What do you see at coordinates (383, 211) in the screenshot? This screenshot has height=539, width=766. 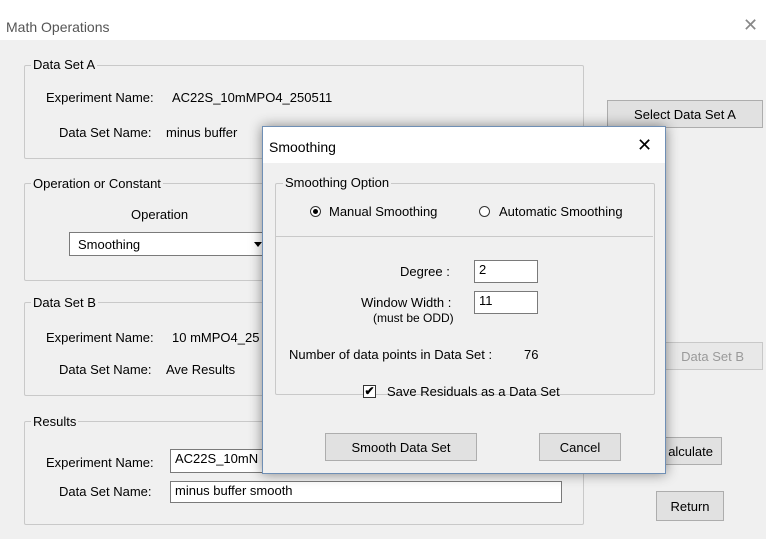 I see `manual-smoothing-label: Manual Smoothing` at bounding box center [383, 211].